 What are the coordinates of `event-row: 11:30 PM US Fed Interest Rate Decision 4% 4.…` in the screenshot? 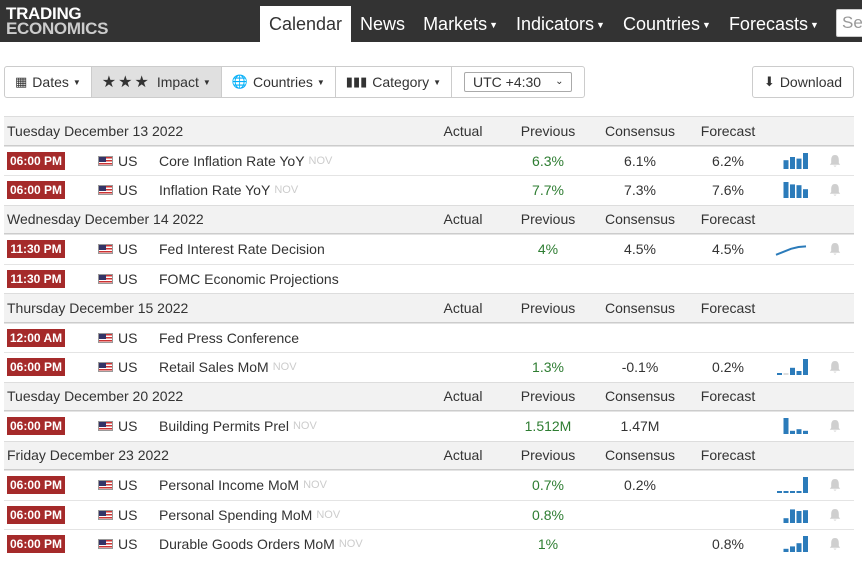 It's located at (429, 249).